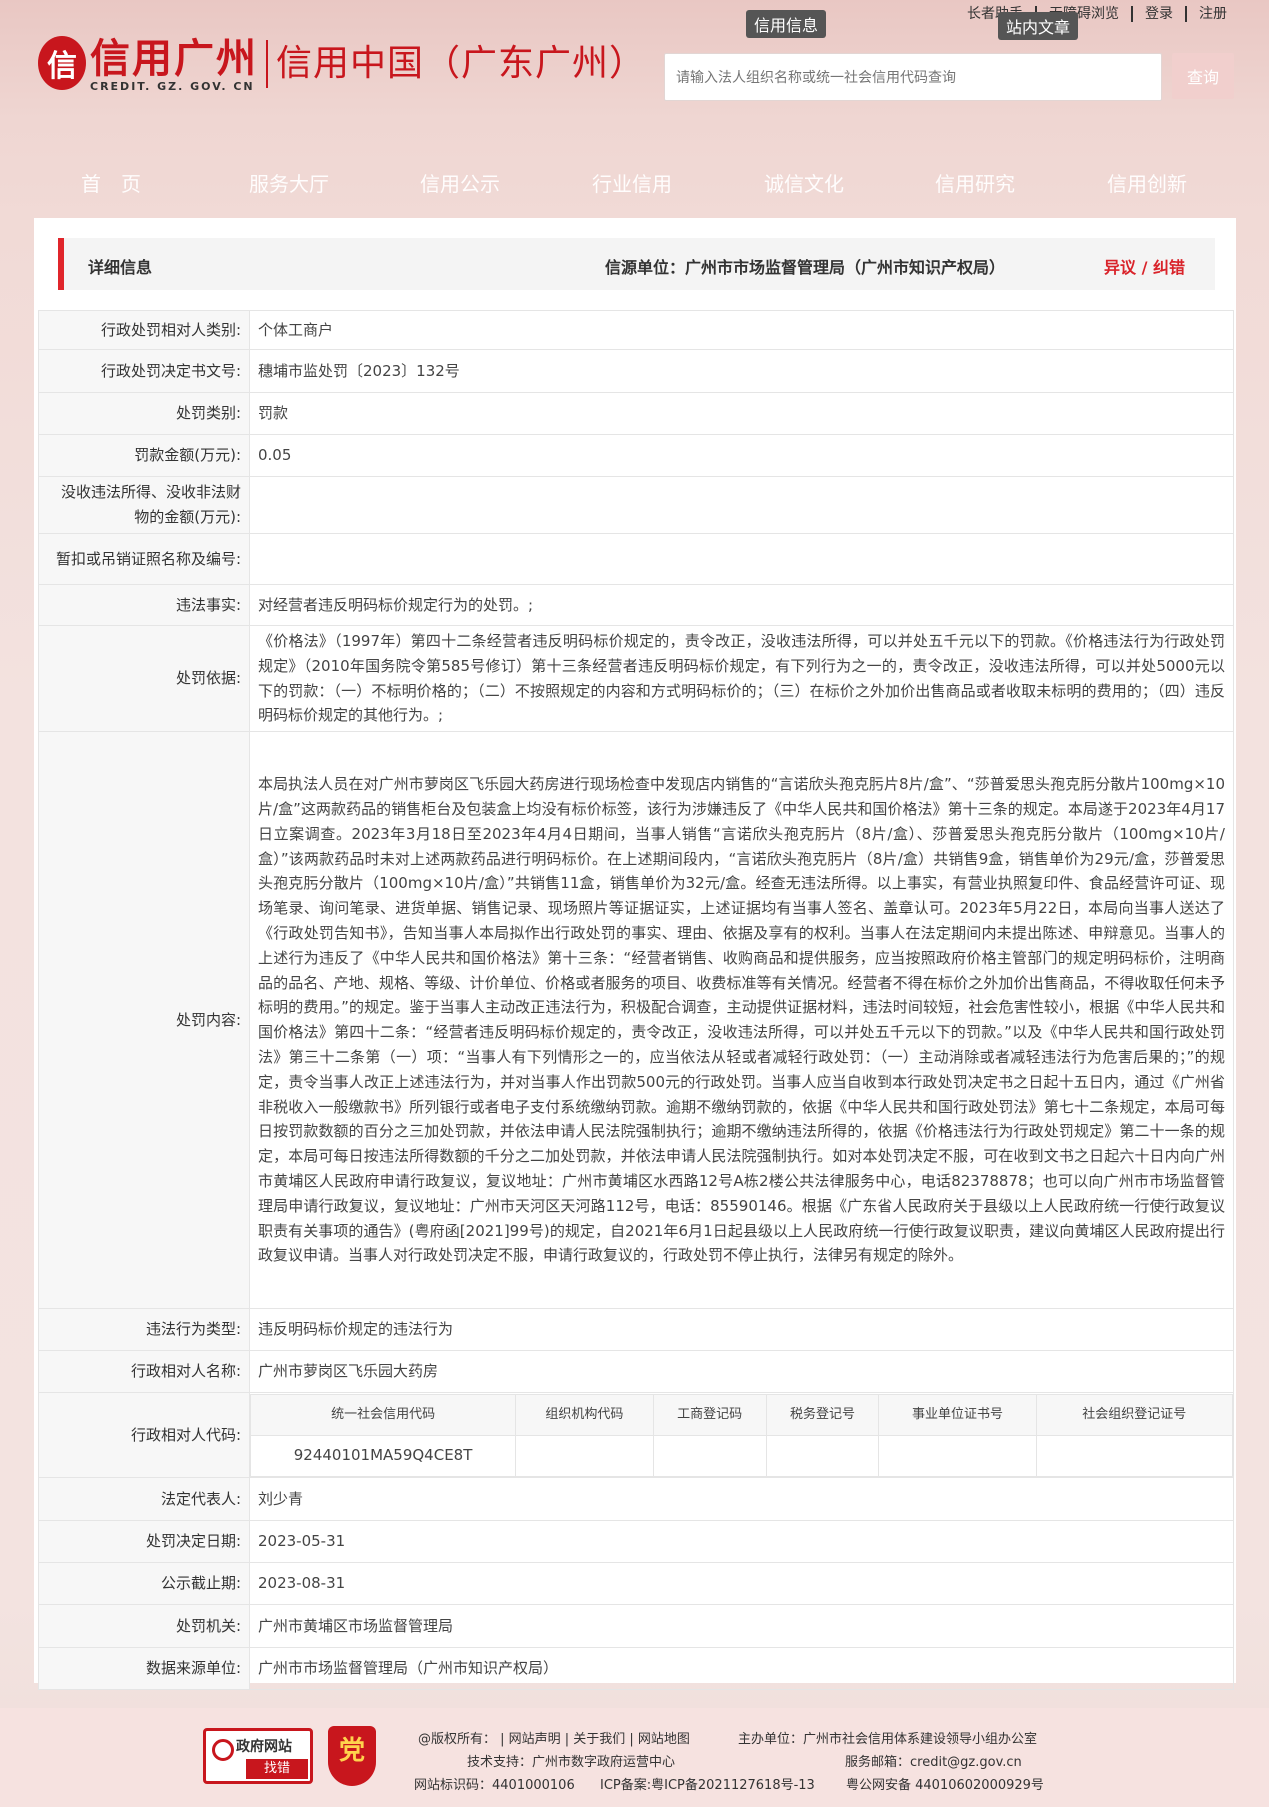 The width and height of the screenshot is (1269, 1807). What do you see at coordinates (144, 455) in the screenshot?
I see `row-label: 罚款金额(万元):` at bounding box center [144, 455].